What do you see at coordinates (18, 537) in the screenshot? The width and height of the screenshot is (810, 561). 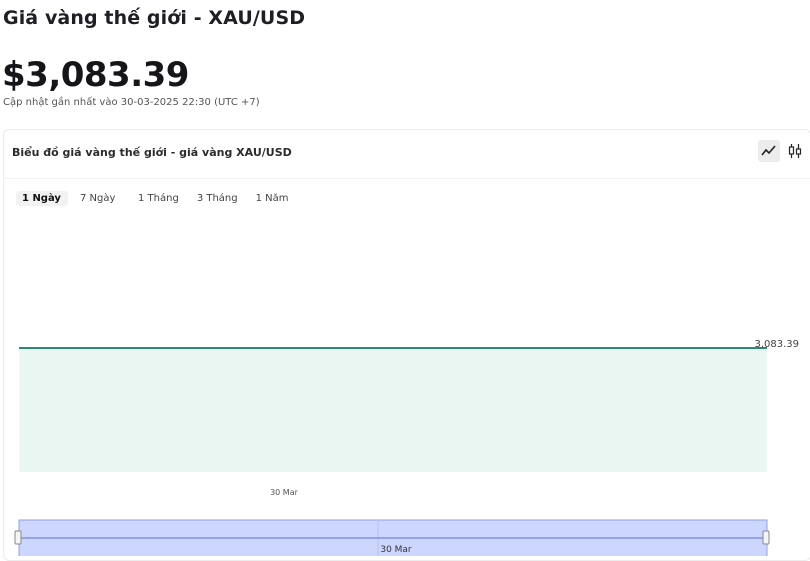 I see `navigator-left-handle` at bounding box center [18, 537].